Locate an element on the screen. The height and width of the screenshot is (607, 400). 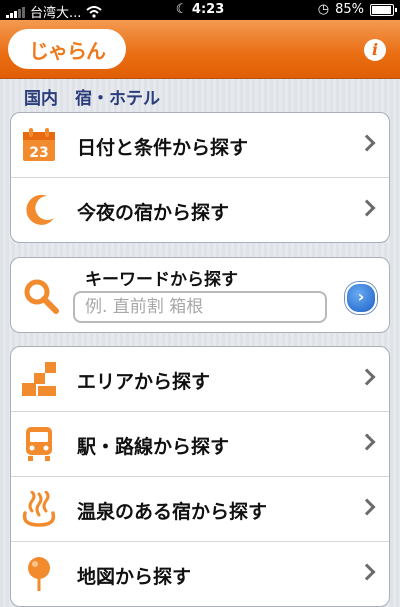
logo-text: じゃらん is located at coordinates (67, 50).